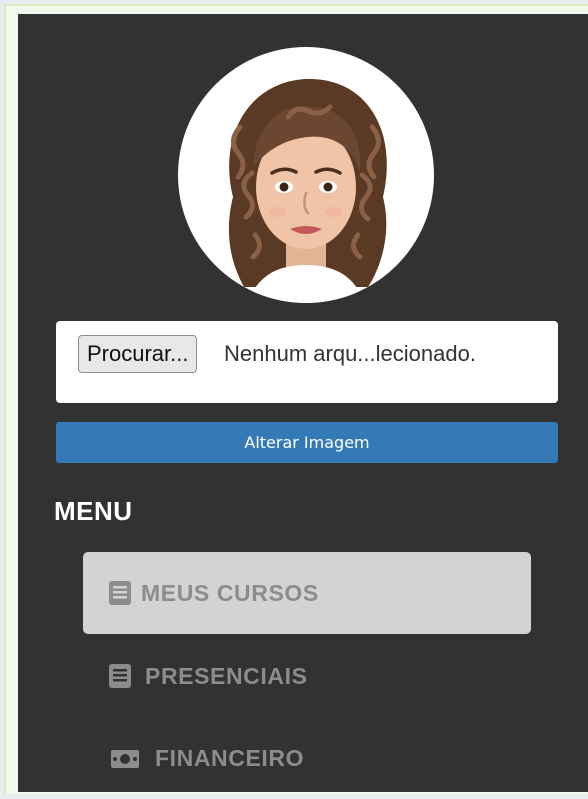  I want to click on sidebar-item-financeiro: FINANCEIRO, so click(307, 758).